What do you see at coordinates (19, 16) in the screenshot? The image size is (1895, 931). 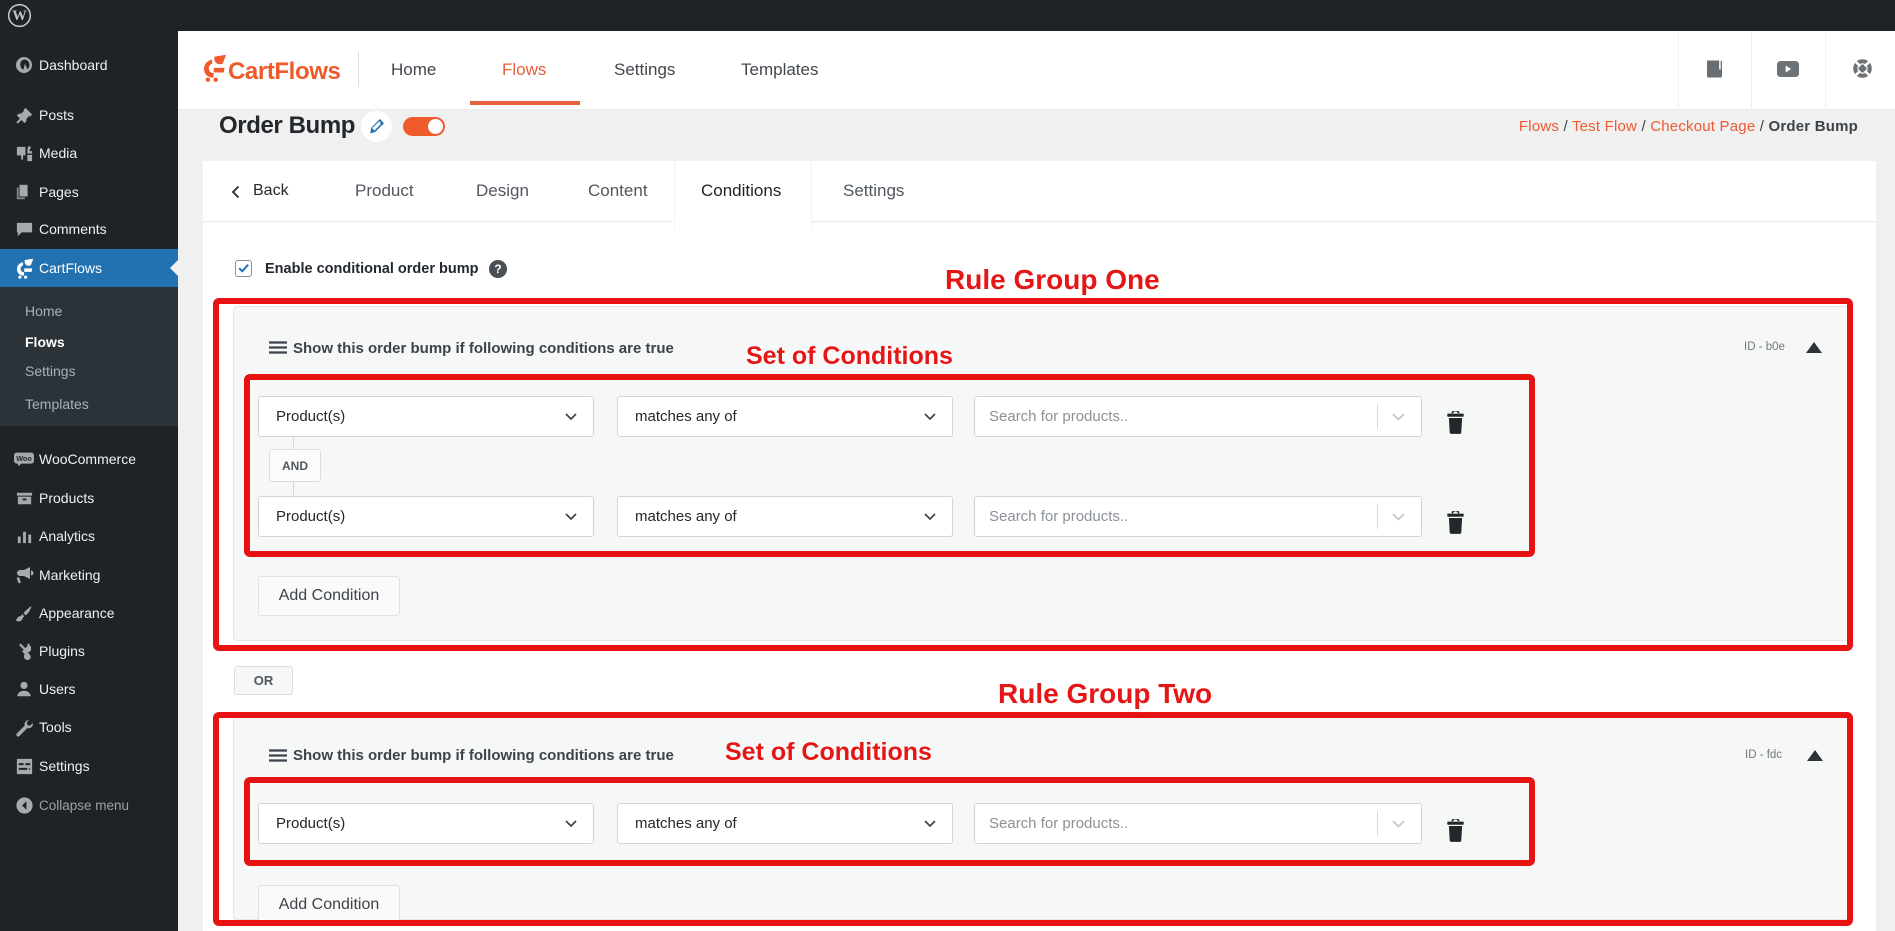 I see `svg-text: W` at bounding box center [19, 16].